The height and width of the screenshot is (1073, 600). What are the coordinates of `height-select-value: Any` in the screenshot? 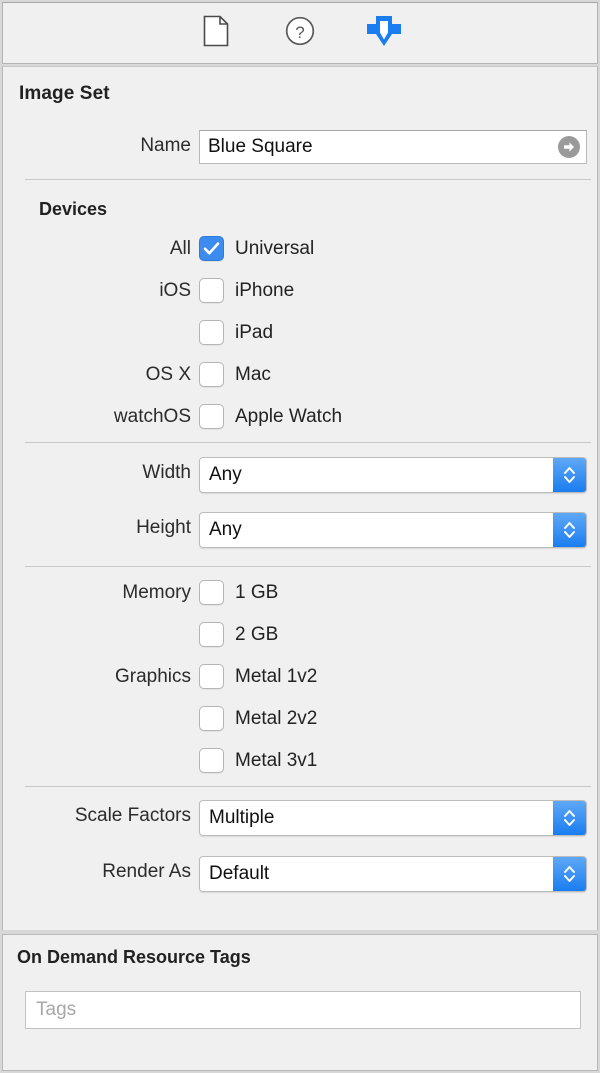 It's located at (225, 529).